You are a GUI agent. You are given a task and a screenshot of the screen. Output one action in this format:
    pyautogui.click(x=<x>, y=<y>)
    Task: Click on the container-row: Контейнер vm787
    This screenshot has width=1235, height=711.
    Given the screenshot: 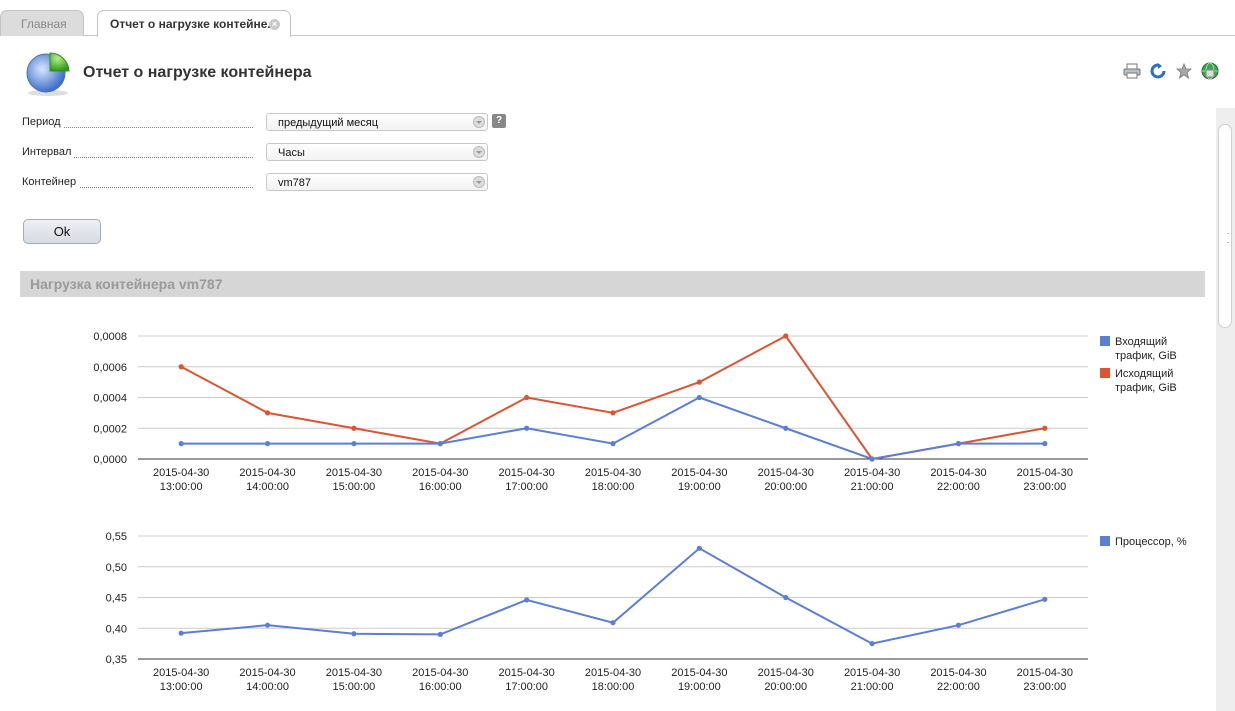 What is the action you would take?
    pyautogui.click(x=257, y=183)
    